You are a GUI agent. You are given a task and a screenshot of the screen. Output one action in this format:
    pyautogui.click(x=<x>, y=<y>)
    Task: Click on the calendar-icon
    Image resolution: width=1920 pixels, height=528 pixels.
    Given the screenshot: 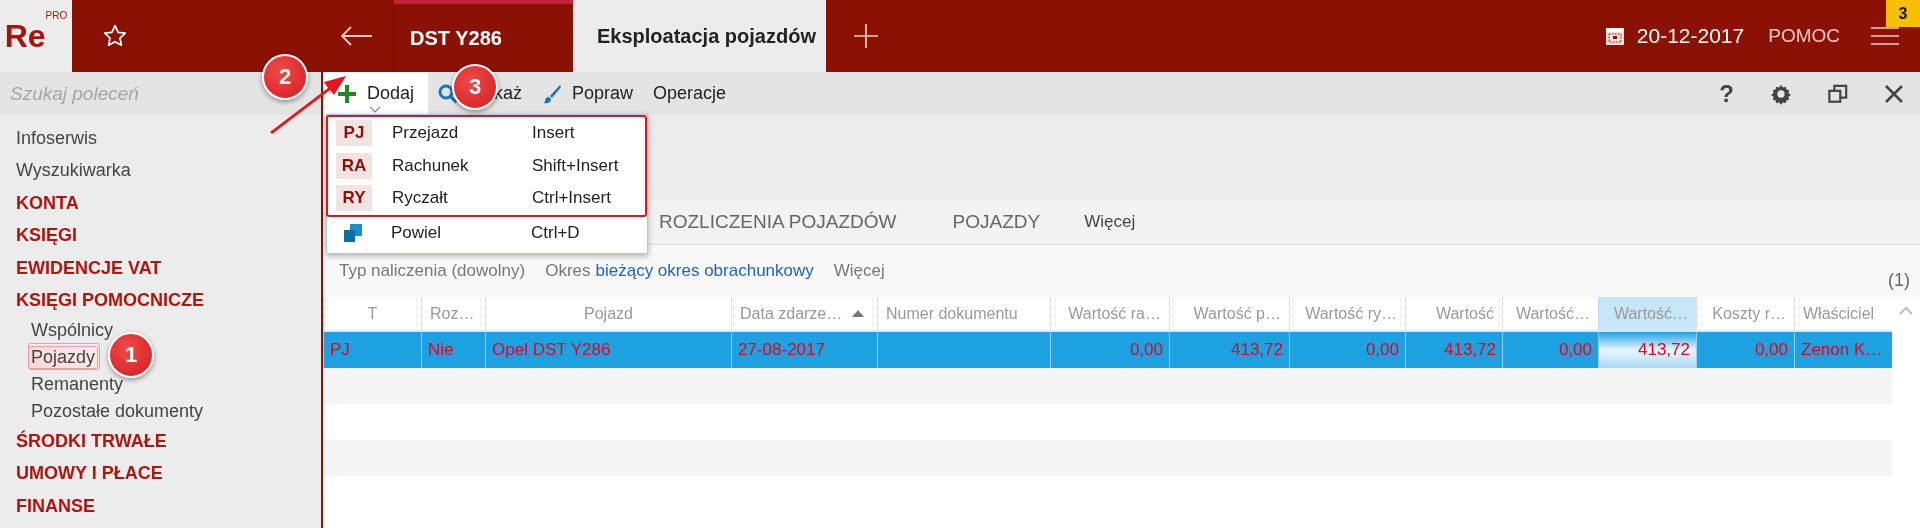 What is the action you would take?
    pyautogui.click(x=1614, y=36)
    